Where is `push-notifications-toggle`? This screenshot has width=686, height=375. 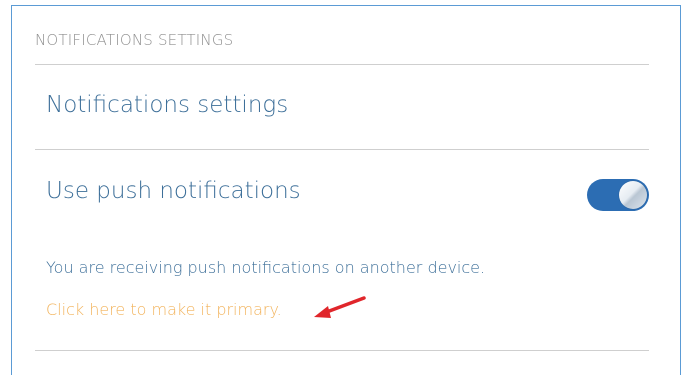 push-notifications-toggle is located at coordinates (618, 195).